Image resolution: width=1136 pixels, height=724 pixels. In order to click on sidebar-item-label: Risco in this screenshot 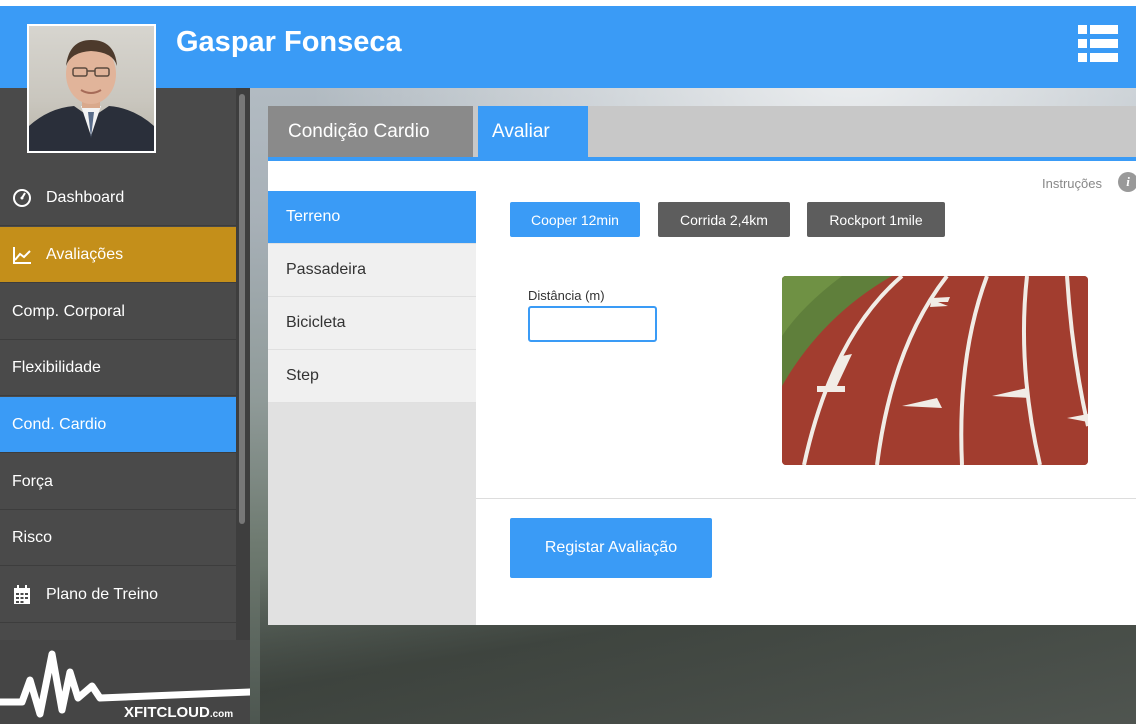, I will do `click(32, 537)`.